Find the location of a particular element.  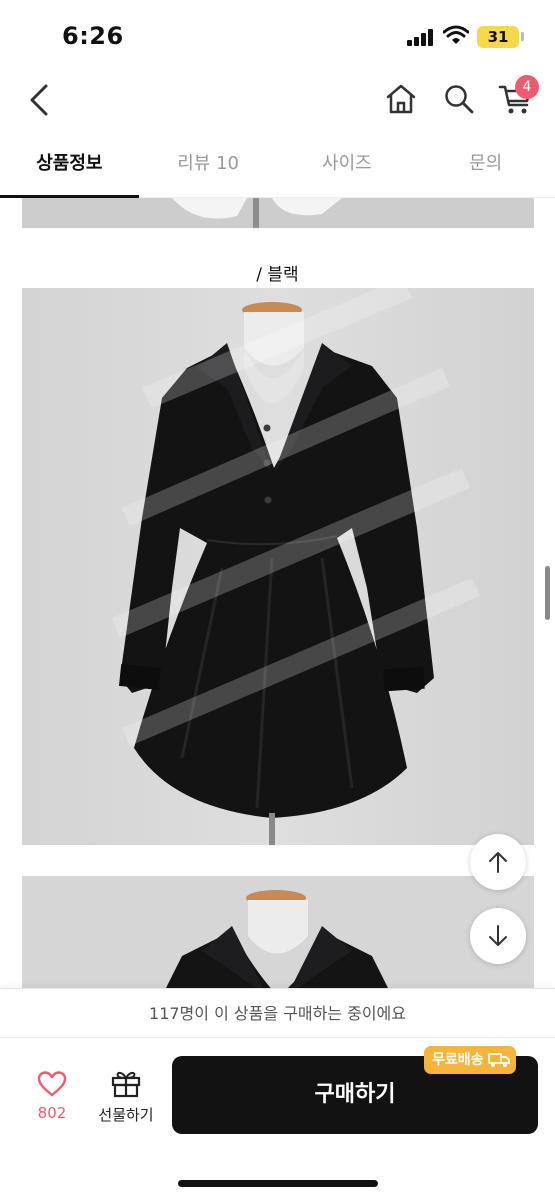

tab-size: 사이즈 is located at coordinates (347, 166).